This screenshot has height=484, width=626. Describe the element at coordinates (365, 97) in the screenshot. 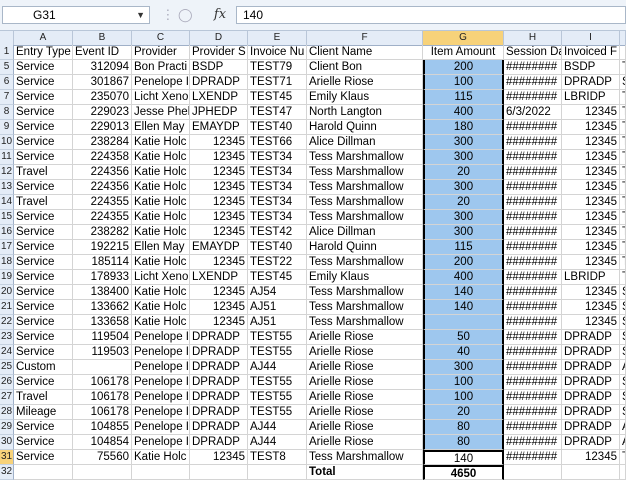

I see `cell-f: Emily Klaus` at that location.